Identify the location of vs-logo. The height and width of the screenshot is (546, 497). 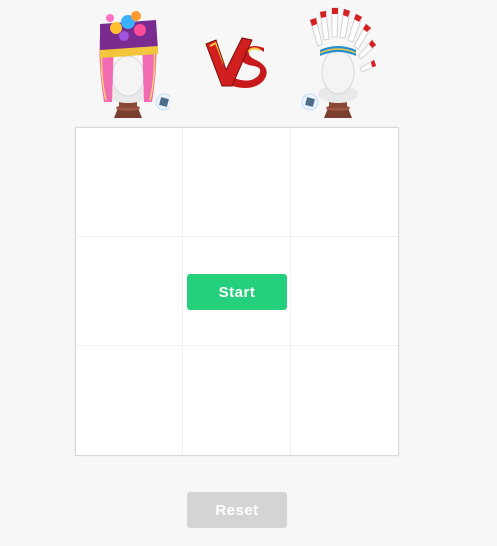
(237, 63).